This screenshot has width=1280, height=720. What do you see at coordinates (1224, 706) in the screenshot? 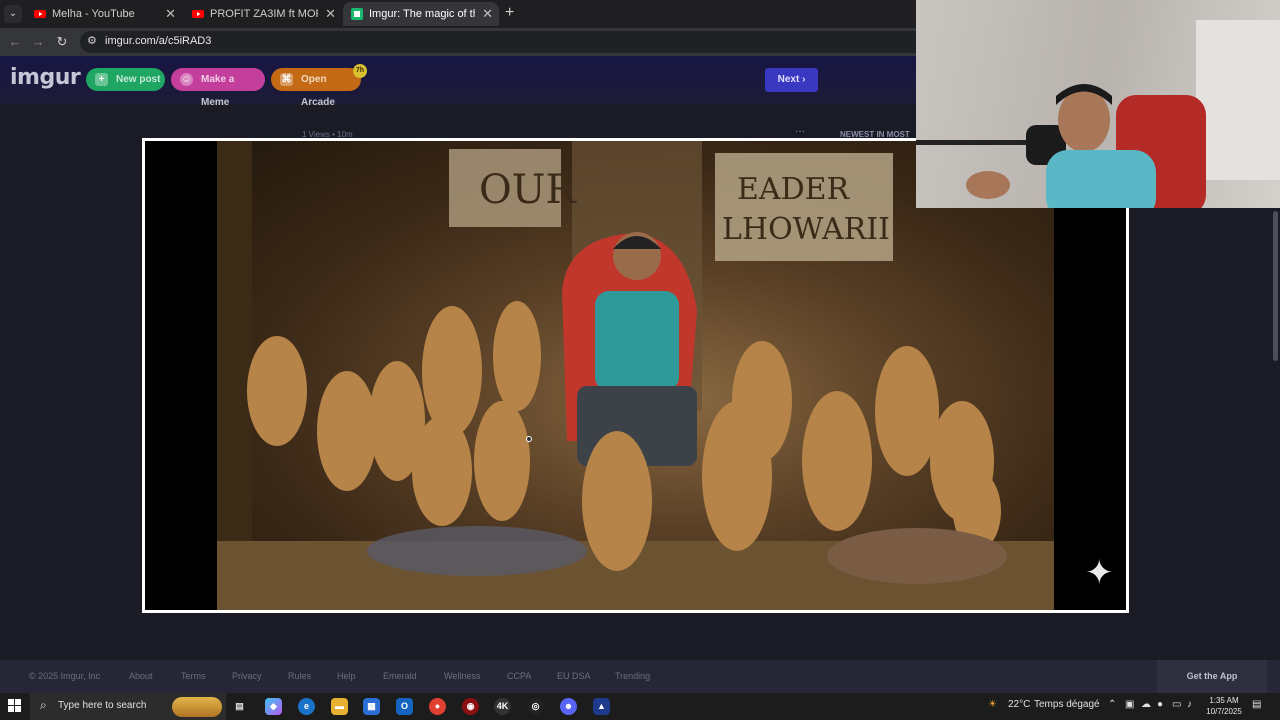
I see `taskbar-clock: 1:35 AM 10/7/2025` at bounding box center [1224, 706].